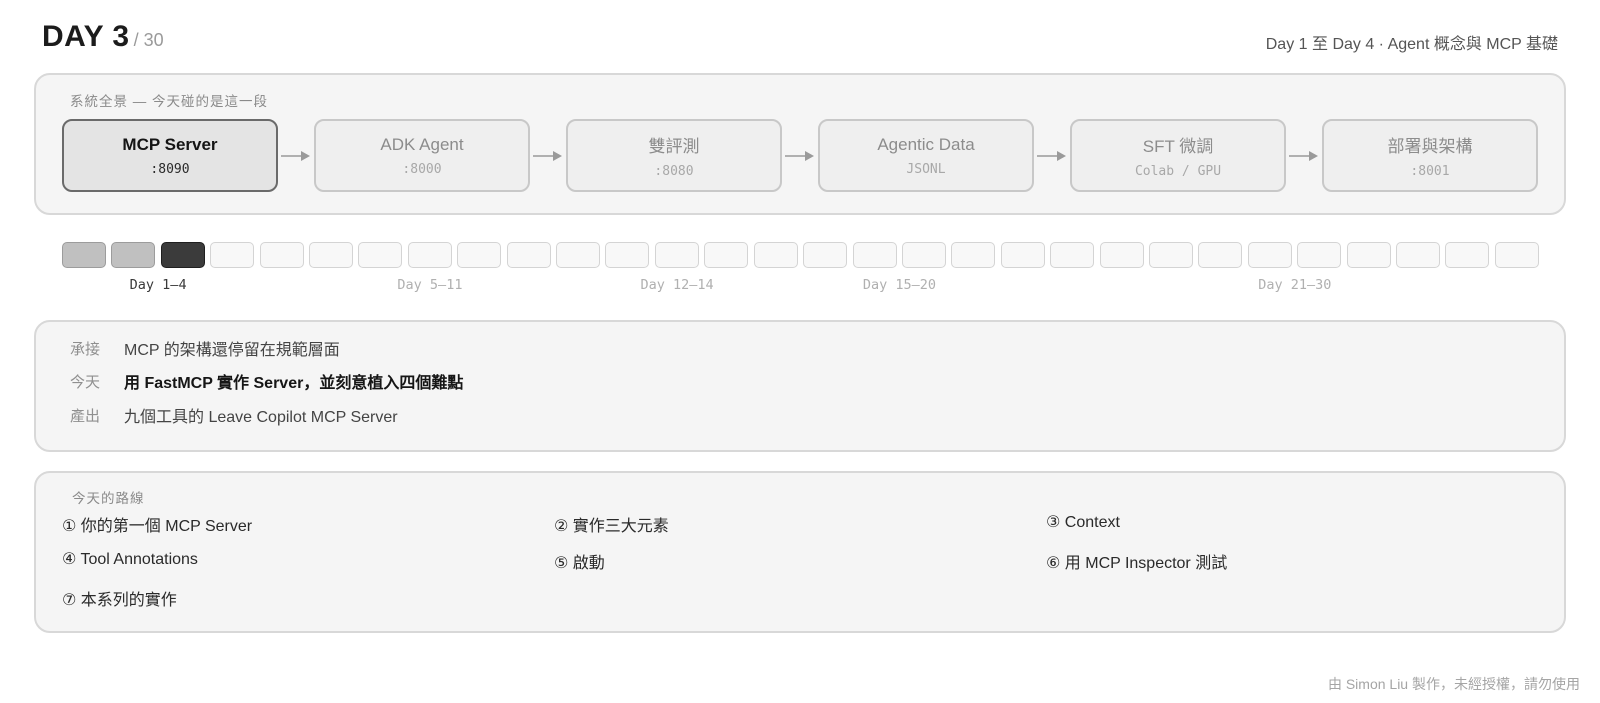 This screenshot has width=1600, height=703. What do you see at coordinates (422, 155) in the screenshot?
I see `node-adk-agent: ADK Agent :8000` at bounding box center [422, 155].